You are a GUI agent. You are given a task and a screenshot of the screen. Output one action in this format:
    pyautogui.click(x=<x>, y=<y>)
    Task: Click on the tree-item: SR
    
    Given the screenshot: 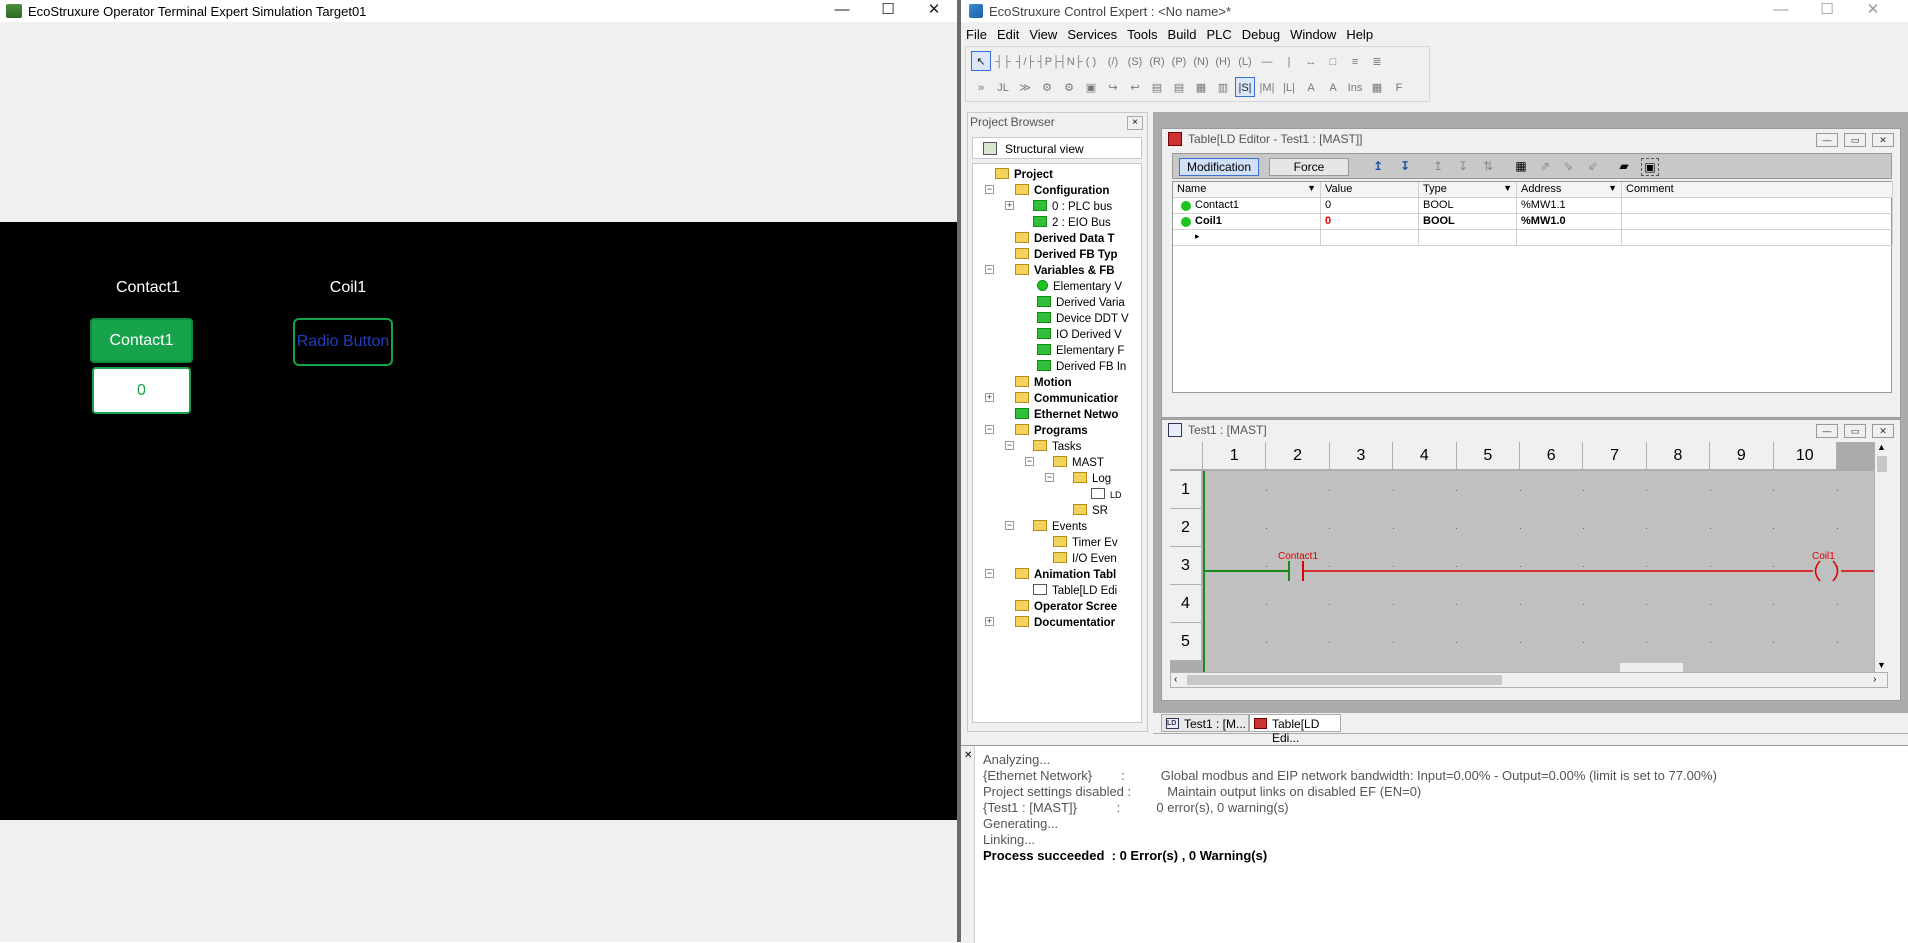 What is the action you would take?
    pyautogui.click(x=1090, y=512)
    